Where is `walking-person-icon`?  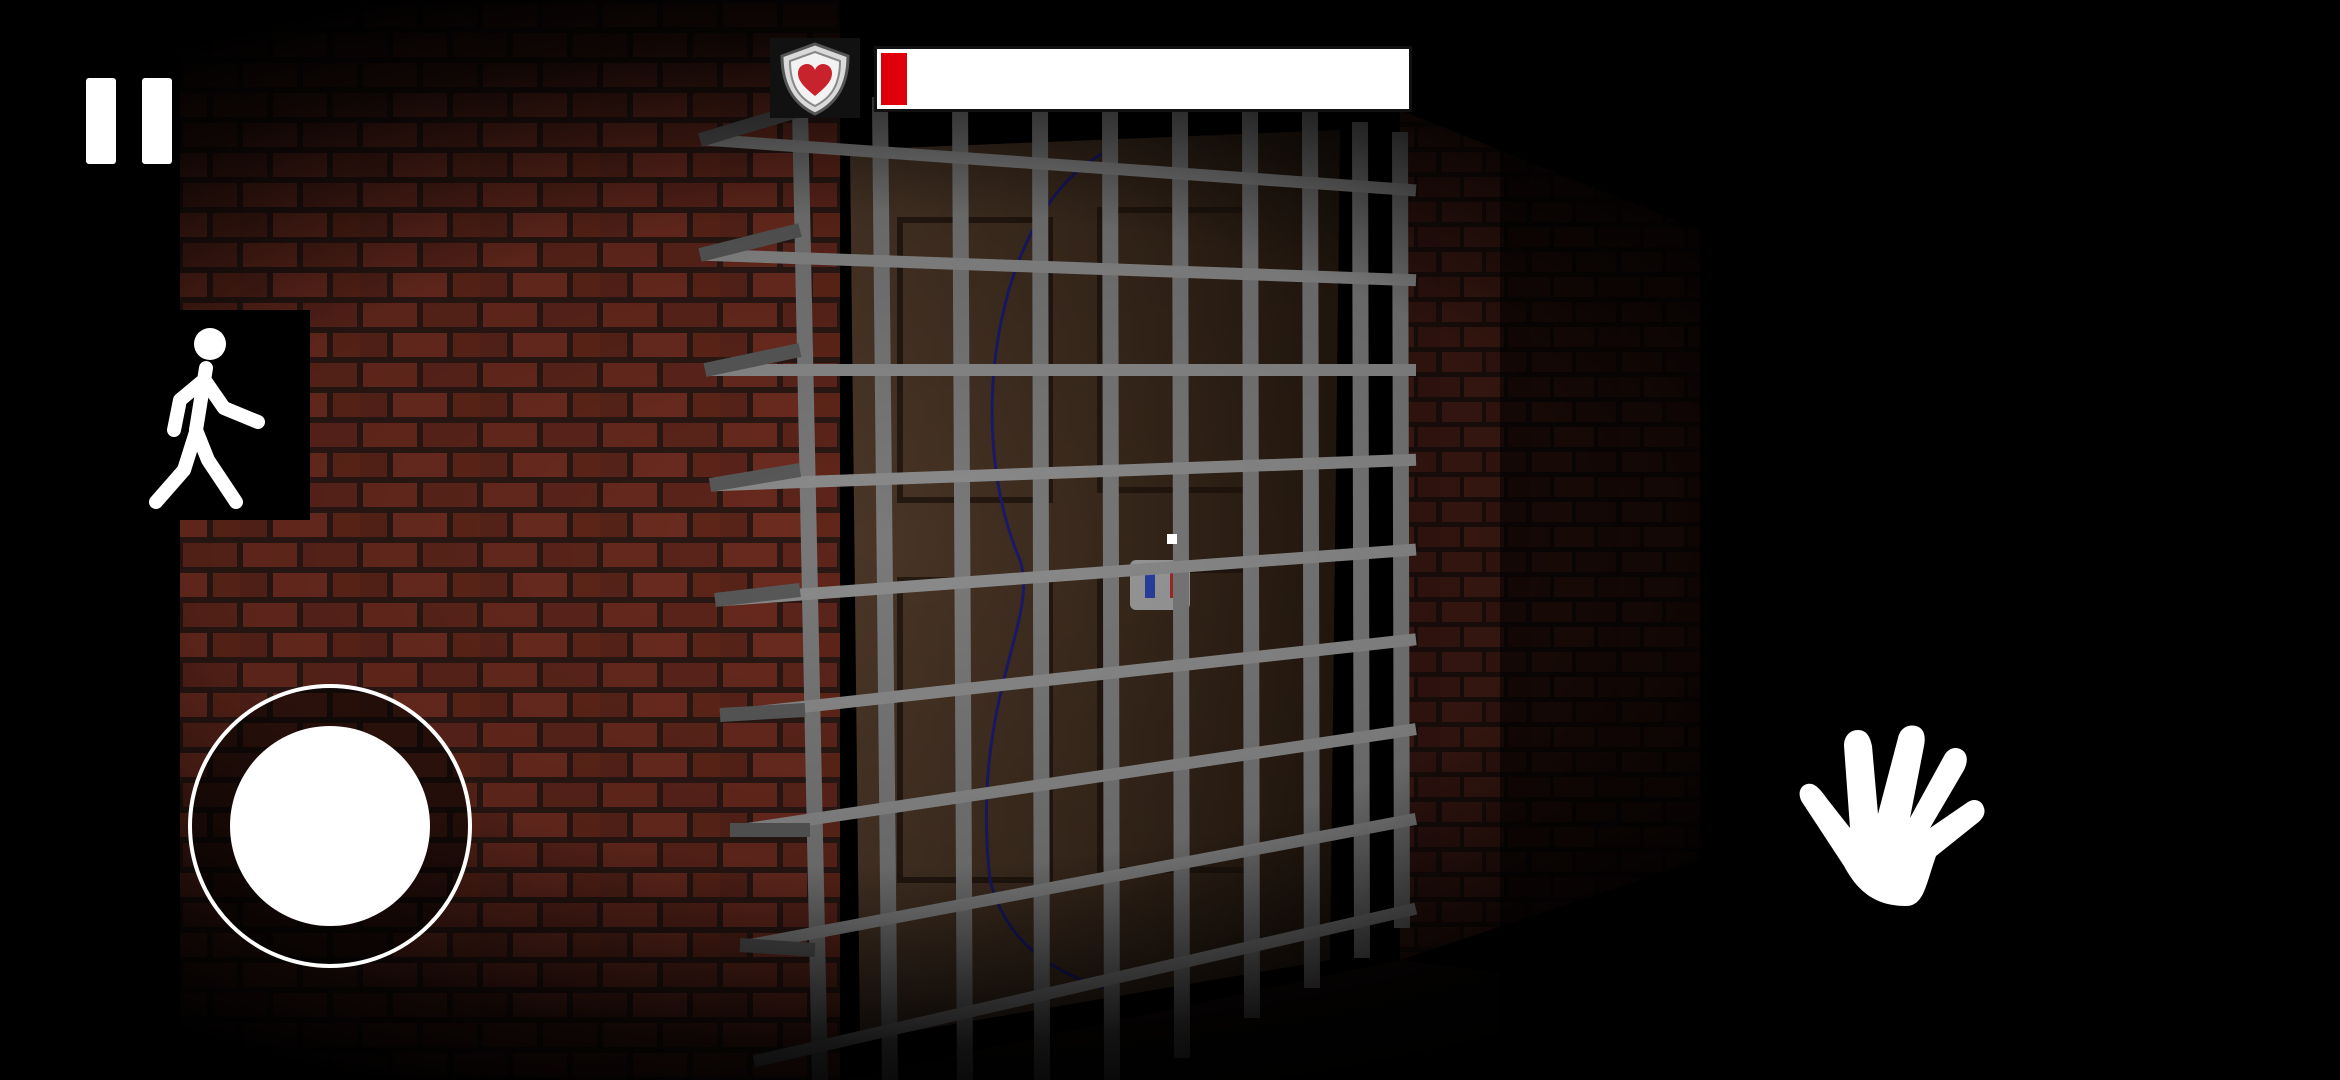 walking-person-icon is located at coordinates (207, 418).